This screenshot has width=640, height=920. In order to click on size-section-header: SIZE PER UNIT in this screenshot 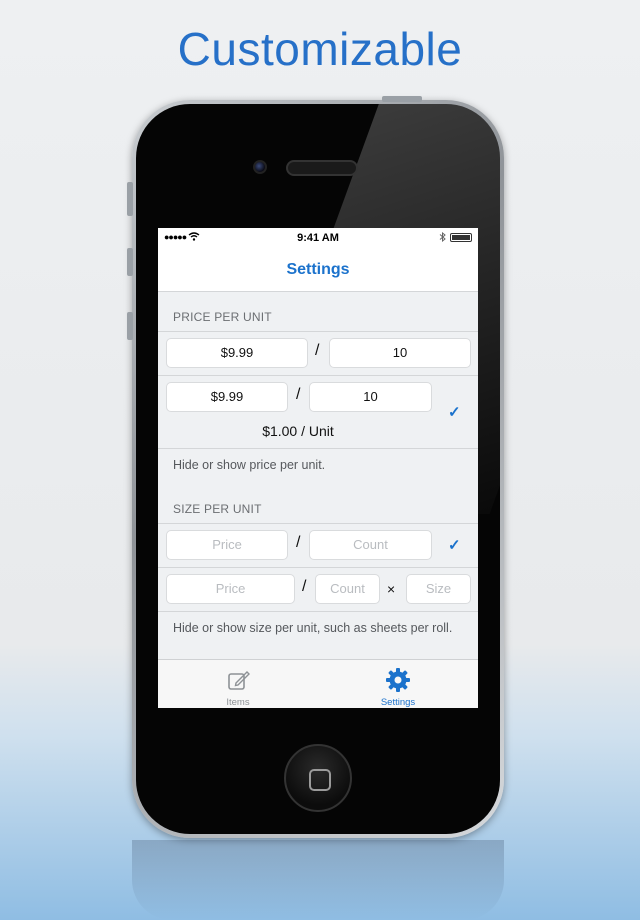, I will do `click(217, 509)`.